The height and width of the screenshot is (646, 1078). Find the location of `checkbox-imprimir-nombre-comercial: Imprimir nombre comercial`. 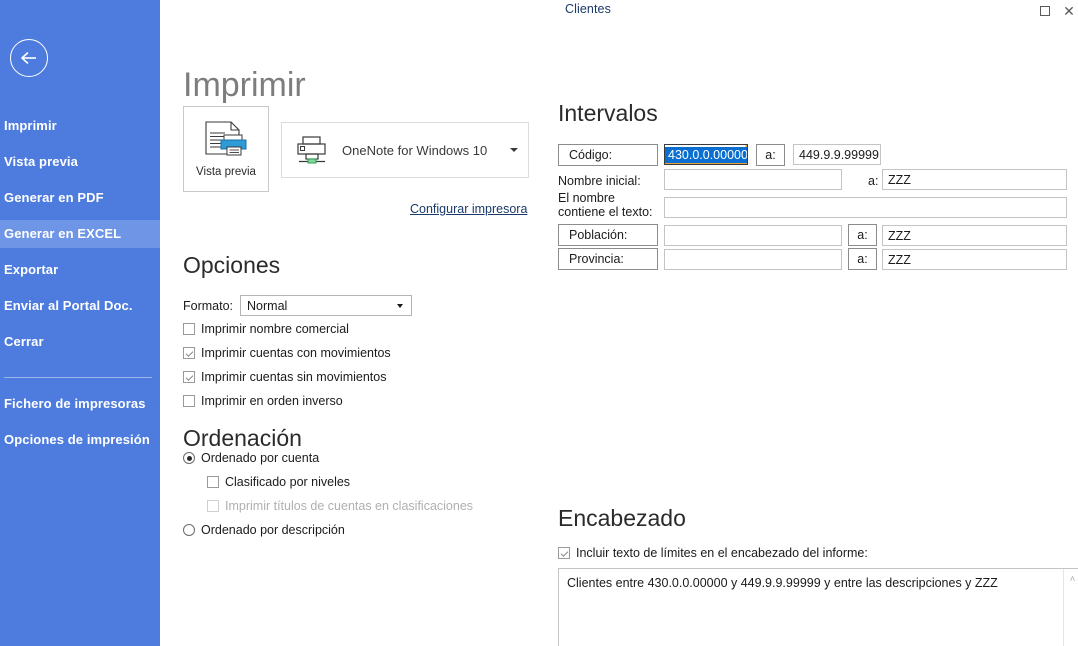

checkbox-imprimir-nombre-comercial: Imprimir nombre comercial is located at coordinates (266, 329).